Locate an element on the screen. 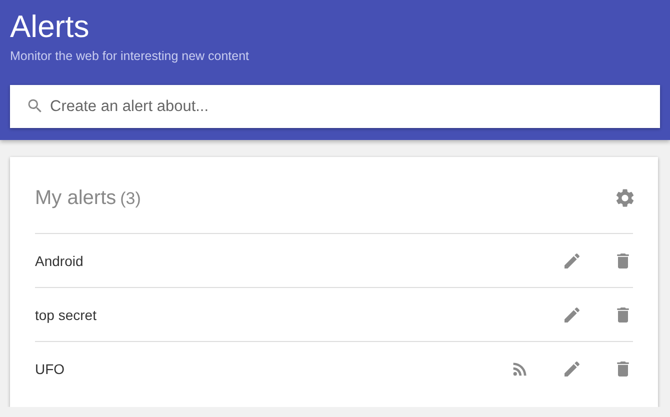  page-subtitle: Monitor the web for interesting new content is located at coordinates (130, 56).